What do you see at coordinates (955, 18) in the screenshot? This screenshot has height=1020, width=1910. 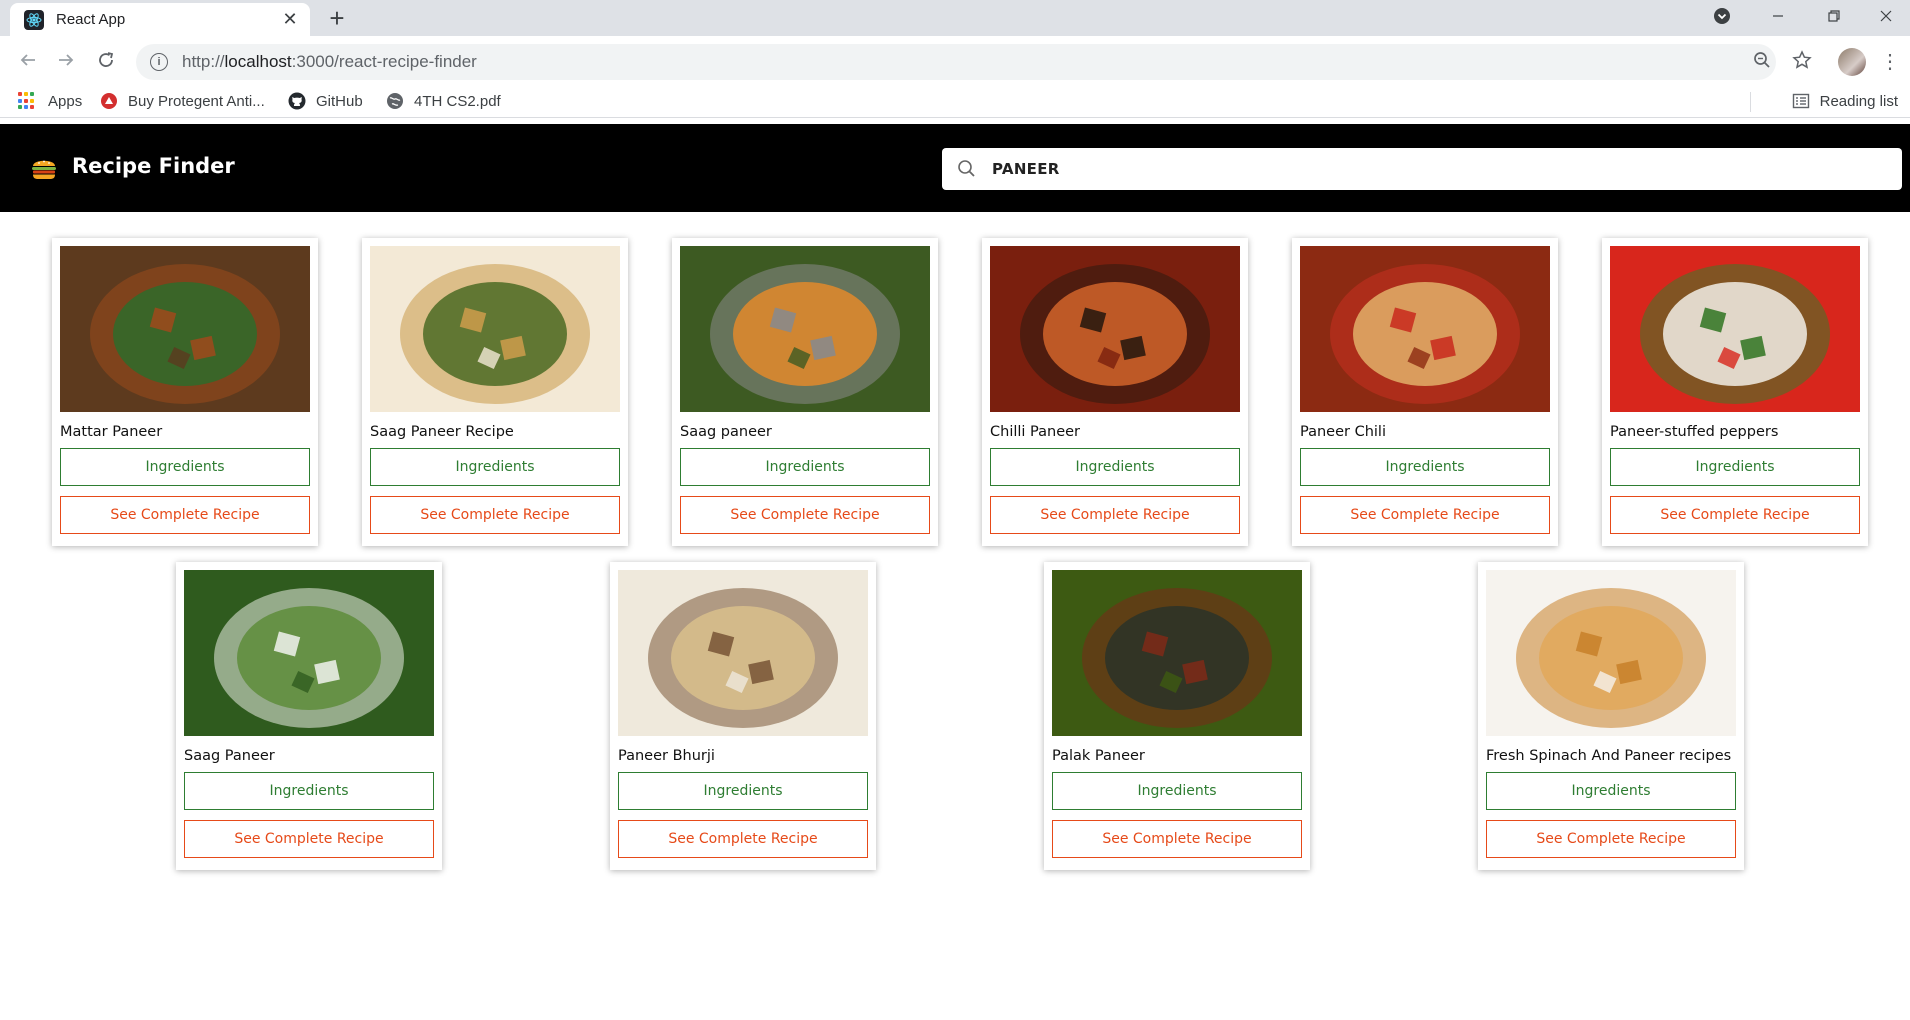 I see `browser-tab-strip: React App ✕ +` at bounding box center [955, 18].